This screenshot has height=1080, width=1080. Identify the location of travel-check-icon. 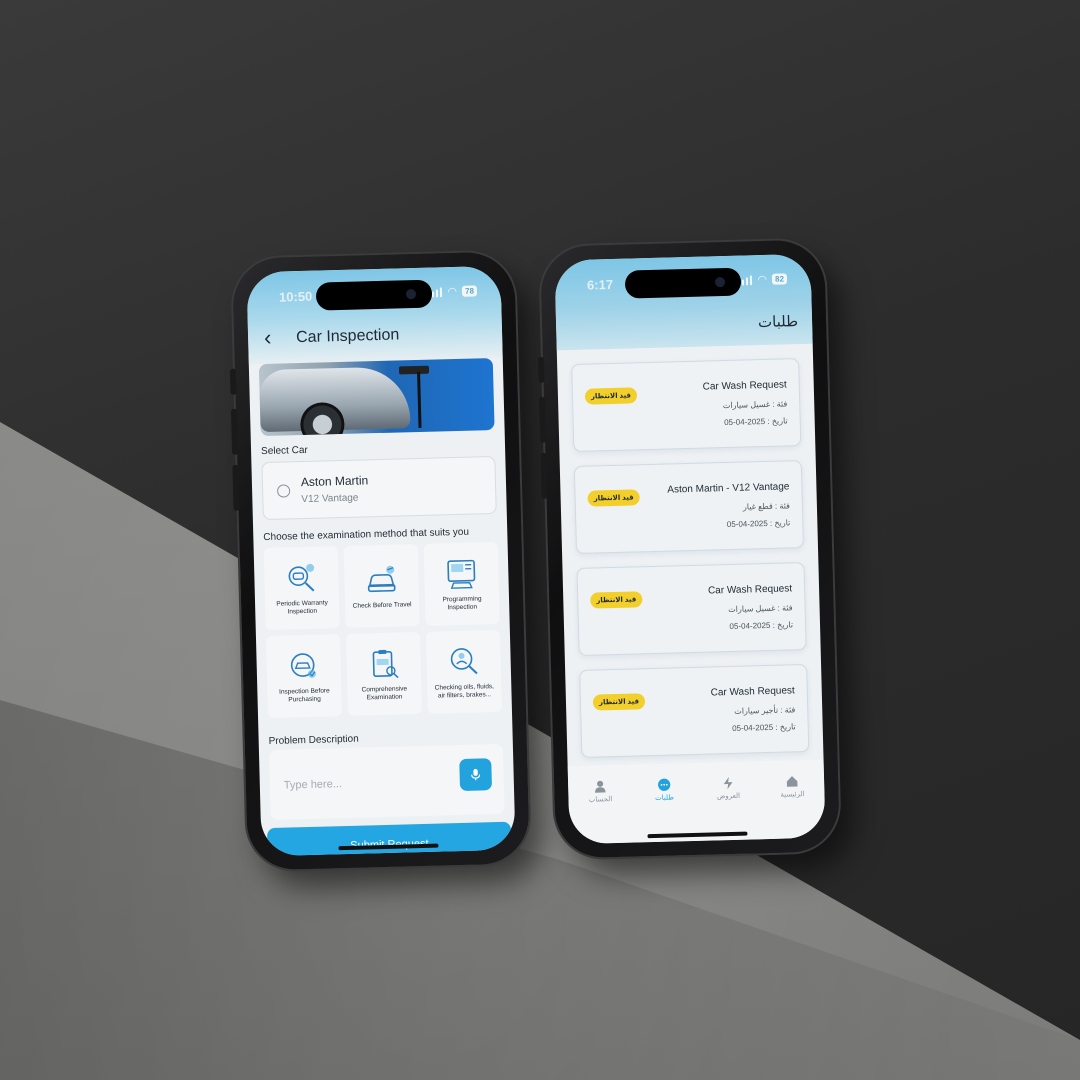
(381, 579).